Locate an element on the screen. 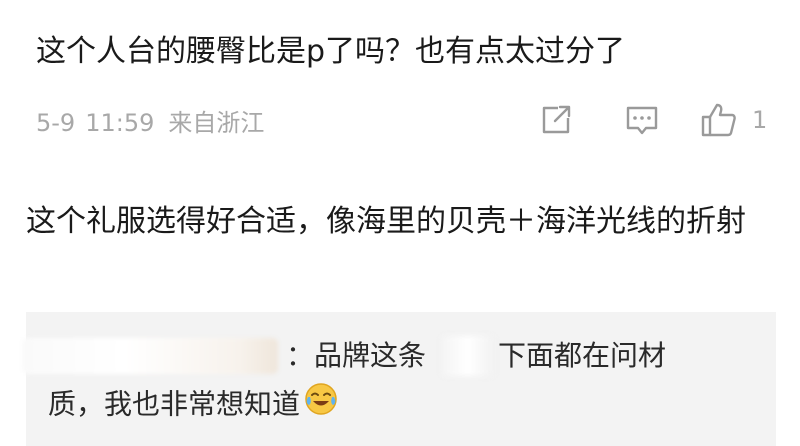 The width and height of the screenshot is (800, 446). blurred-mention is located at coordinates (468, 356).